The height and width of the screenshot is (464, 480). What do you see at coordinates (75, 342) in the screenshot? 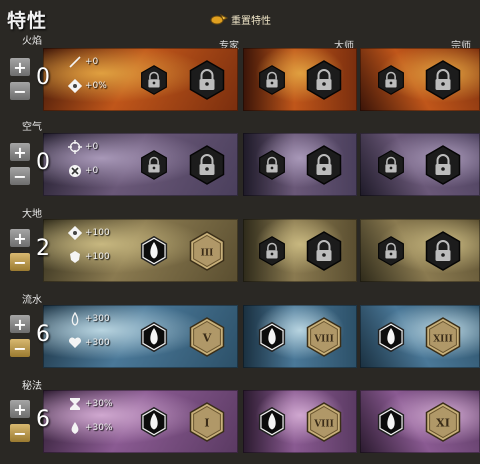
I see `heart-icon` at bounding box center [75, 342].